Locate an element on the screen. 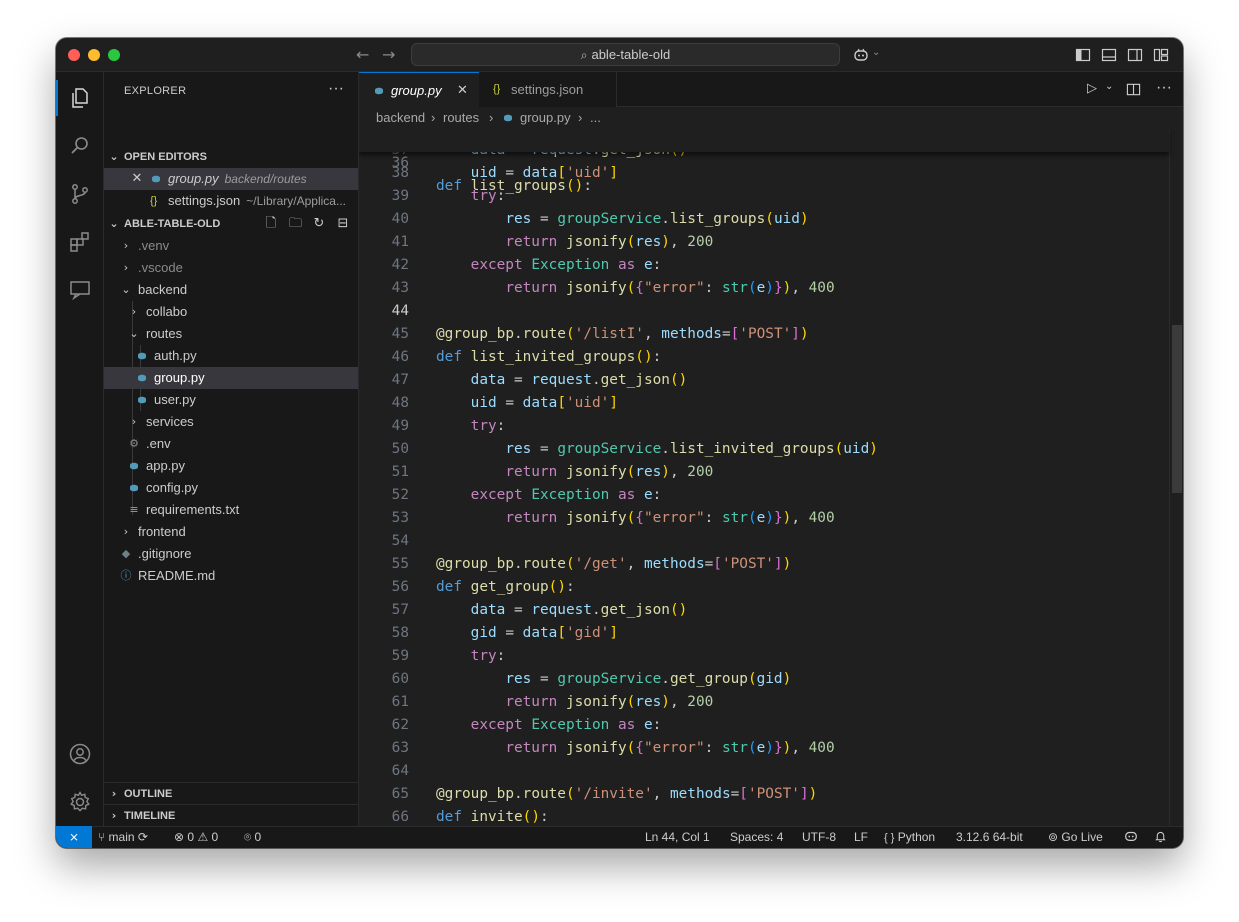 This screenshot has width=1239, height=922. toggle-primary-sidebar-icon is located at coordinates (1083, 55).